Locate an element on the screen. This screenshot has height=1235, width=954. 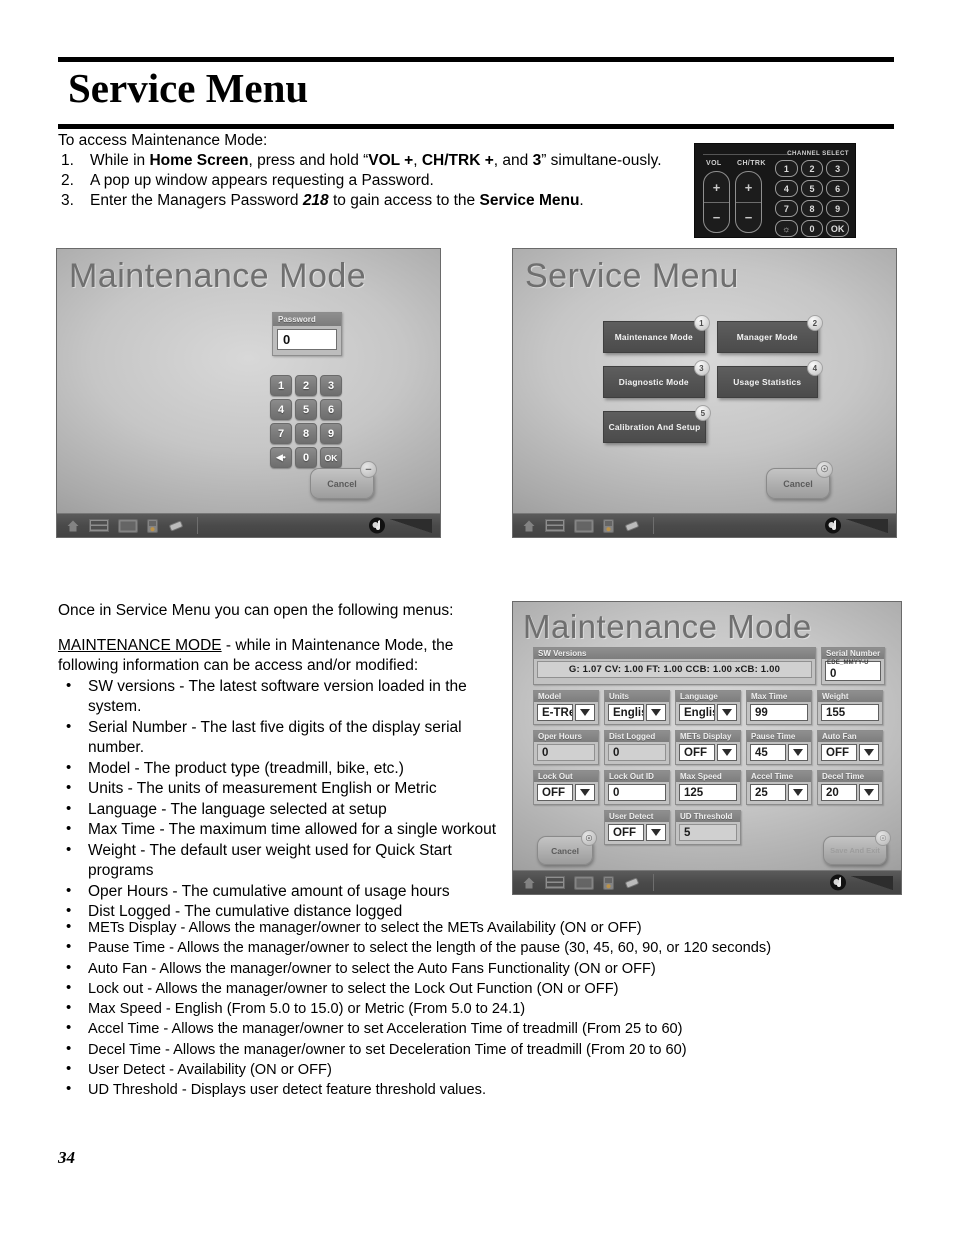
maintenance-field-label: Max Time is located at coordinates (779, 696).